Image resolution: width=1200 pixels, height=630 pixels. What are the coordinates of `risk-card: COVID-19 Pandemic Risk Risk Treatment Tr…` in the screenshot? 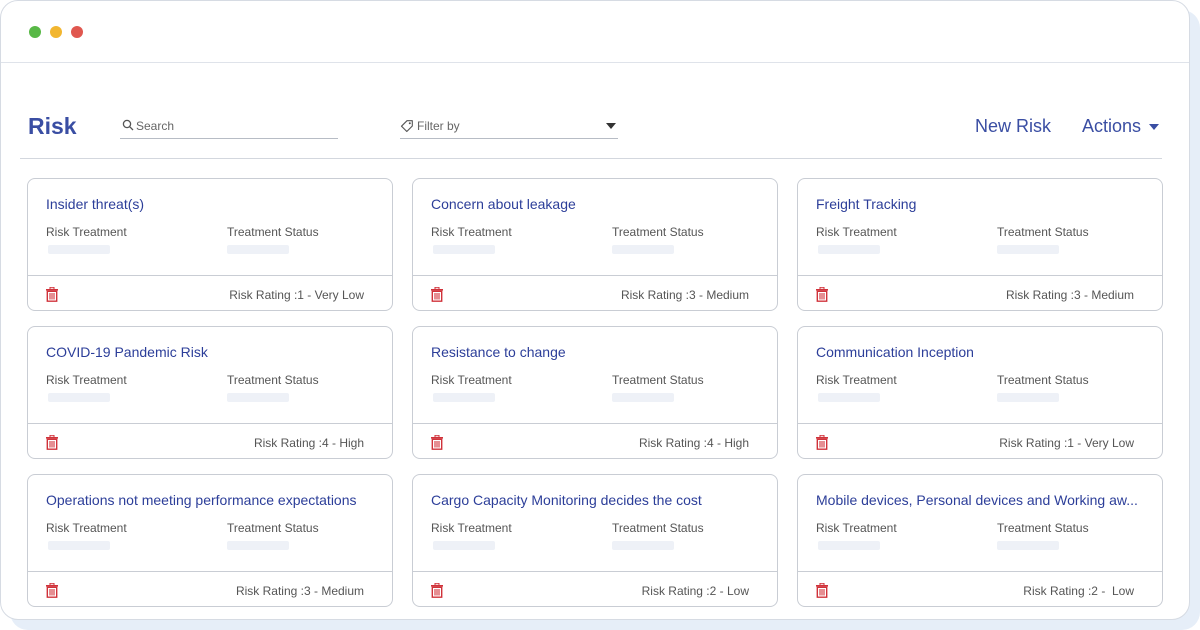 It's located at (210, 392).